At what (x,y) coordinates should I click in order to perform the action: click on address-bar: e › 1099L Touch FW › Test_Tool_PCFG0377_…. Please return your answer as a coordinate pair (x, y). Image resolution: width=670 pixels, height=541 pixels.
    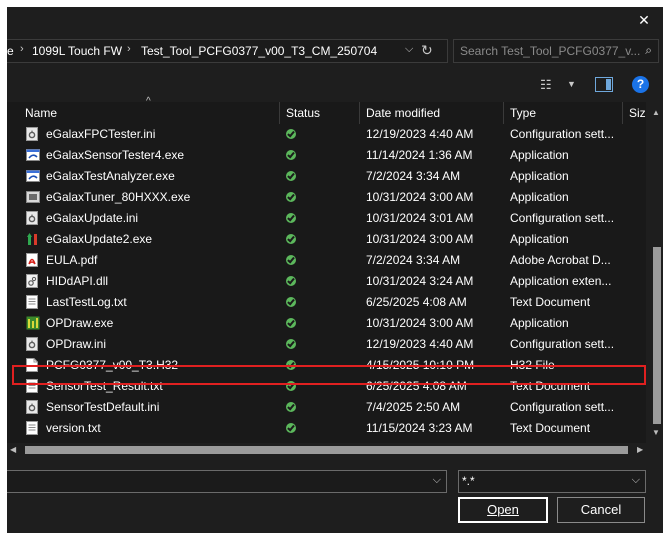
    Looking at the image, I should click on (227, 51).